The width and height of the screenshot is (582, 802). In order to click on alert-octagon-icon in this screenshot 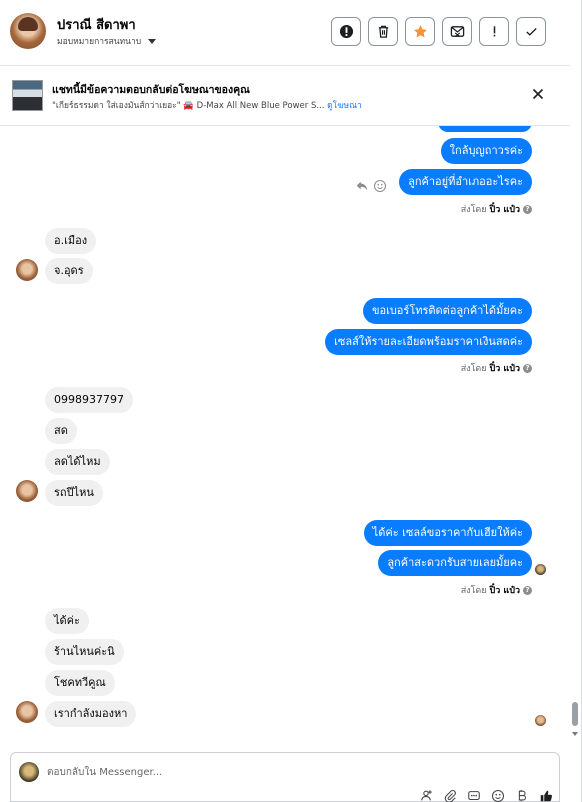, I will do `click(346, 31)`.